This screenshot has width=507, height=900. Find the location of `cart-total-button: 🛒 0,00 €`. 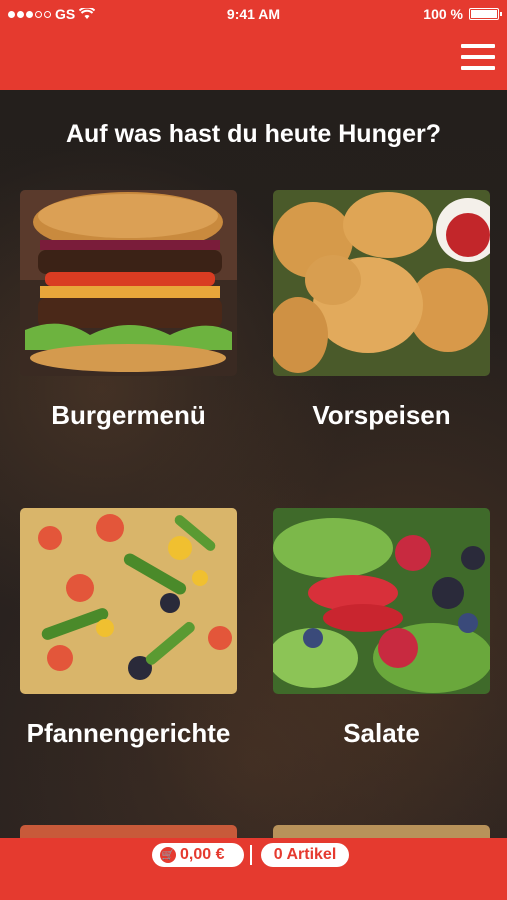

cart-total-button: 🛒 0,00 € is located at coordinates (198, 855).